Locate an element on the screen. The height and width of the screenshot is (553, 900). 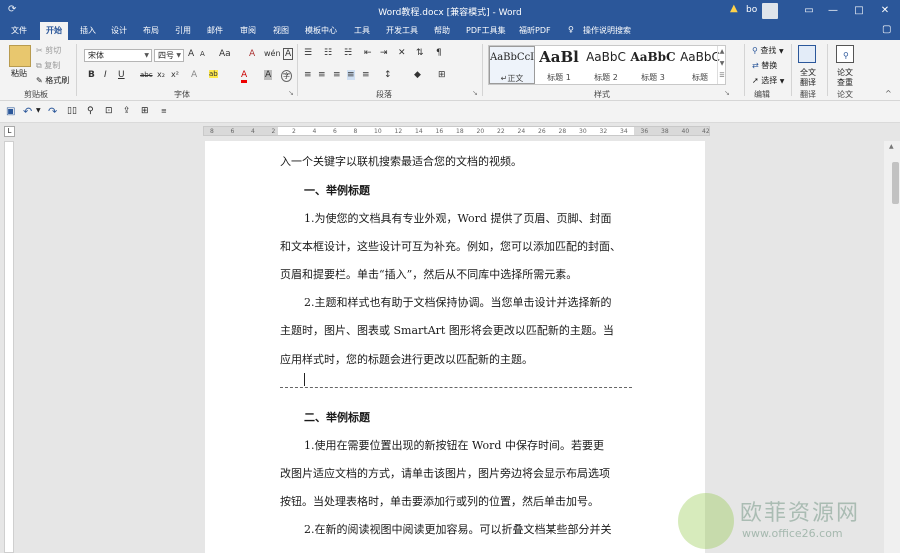
tab-help: 帮助 is located at coordinates (442, 30).